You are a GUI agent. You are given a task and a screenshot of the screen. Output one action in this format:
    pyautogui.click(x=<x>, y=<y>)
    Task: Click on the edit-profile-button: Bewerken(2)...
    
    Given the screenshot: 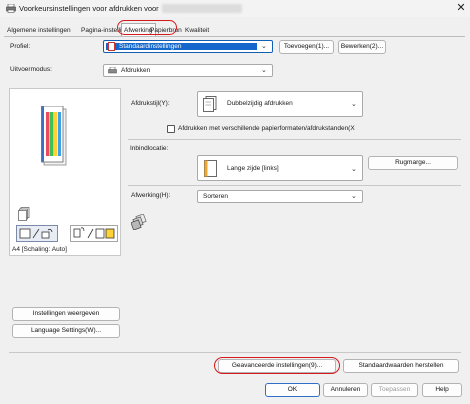 What is the action you would take?
    pyautogui.click(x=362, y=47)
    